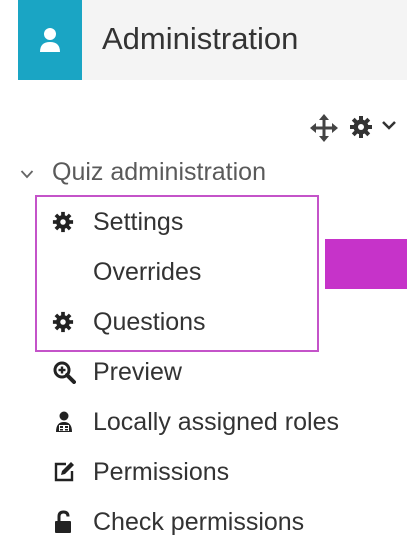 This screenshot has width=407, height=541. What do you see at coordinates (137, 371) in the screenshot?
I see `tree-item-label: Preview` at bounding box center [137, 371].